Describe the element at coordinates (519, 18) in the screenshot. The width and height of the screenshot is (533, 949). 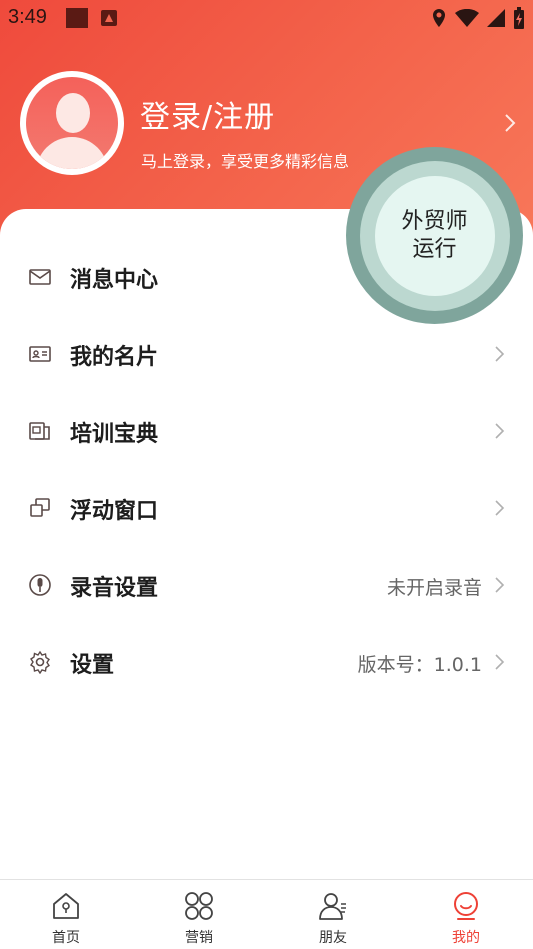
I see `battery-icon` at that location.